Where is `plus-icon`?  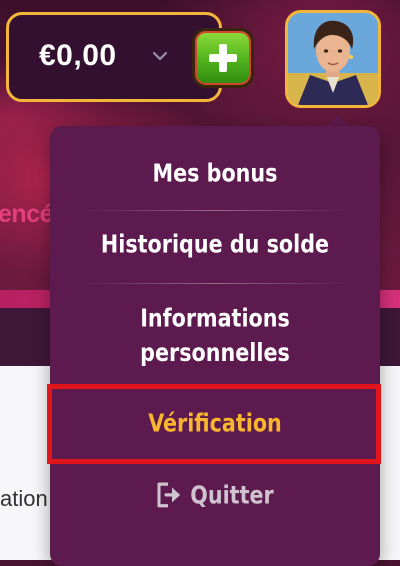
plus-icon is located at coordinates (223, 58).